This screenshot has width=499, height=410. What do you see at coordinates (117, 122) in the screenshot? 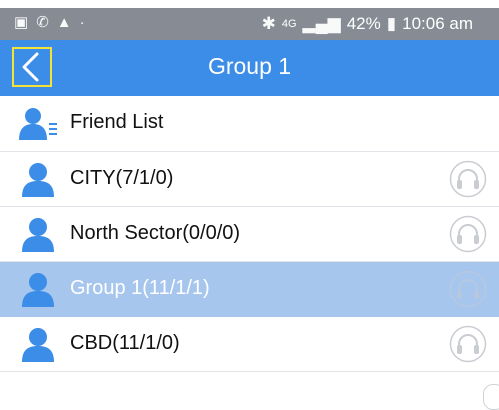
I see `friend-list-label: Friend List` at bounding box center [117, 122].